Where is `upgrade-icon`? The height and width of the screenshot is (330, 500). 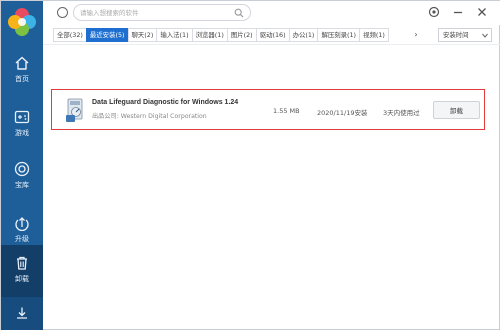 upgrade-icon is located at coordinates (22, 224).